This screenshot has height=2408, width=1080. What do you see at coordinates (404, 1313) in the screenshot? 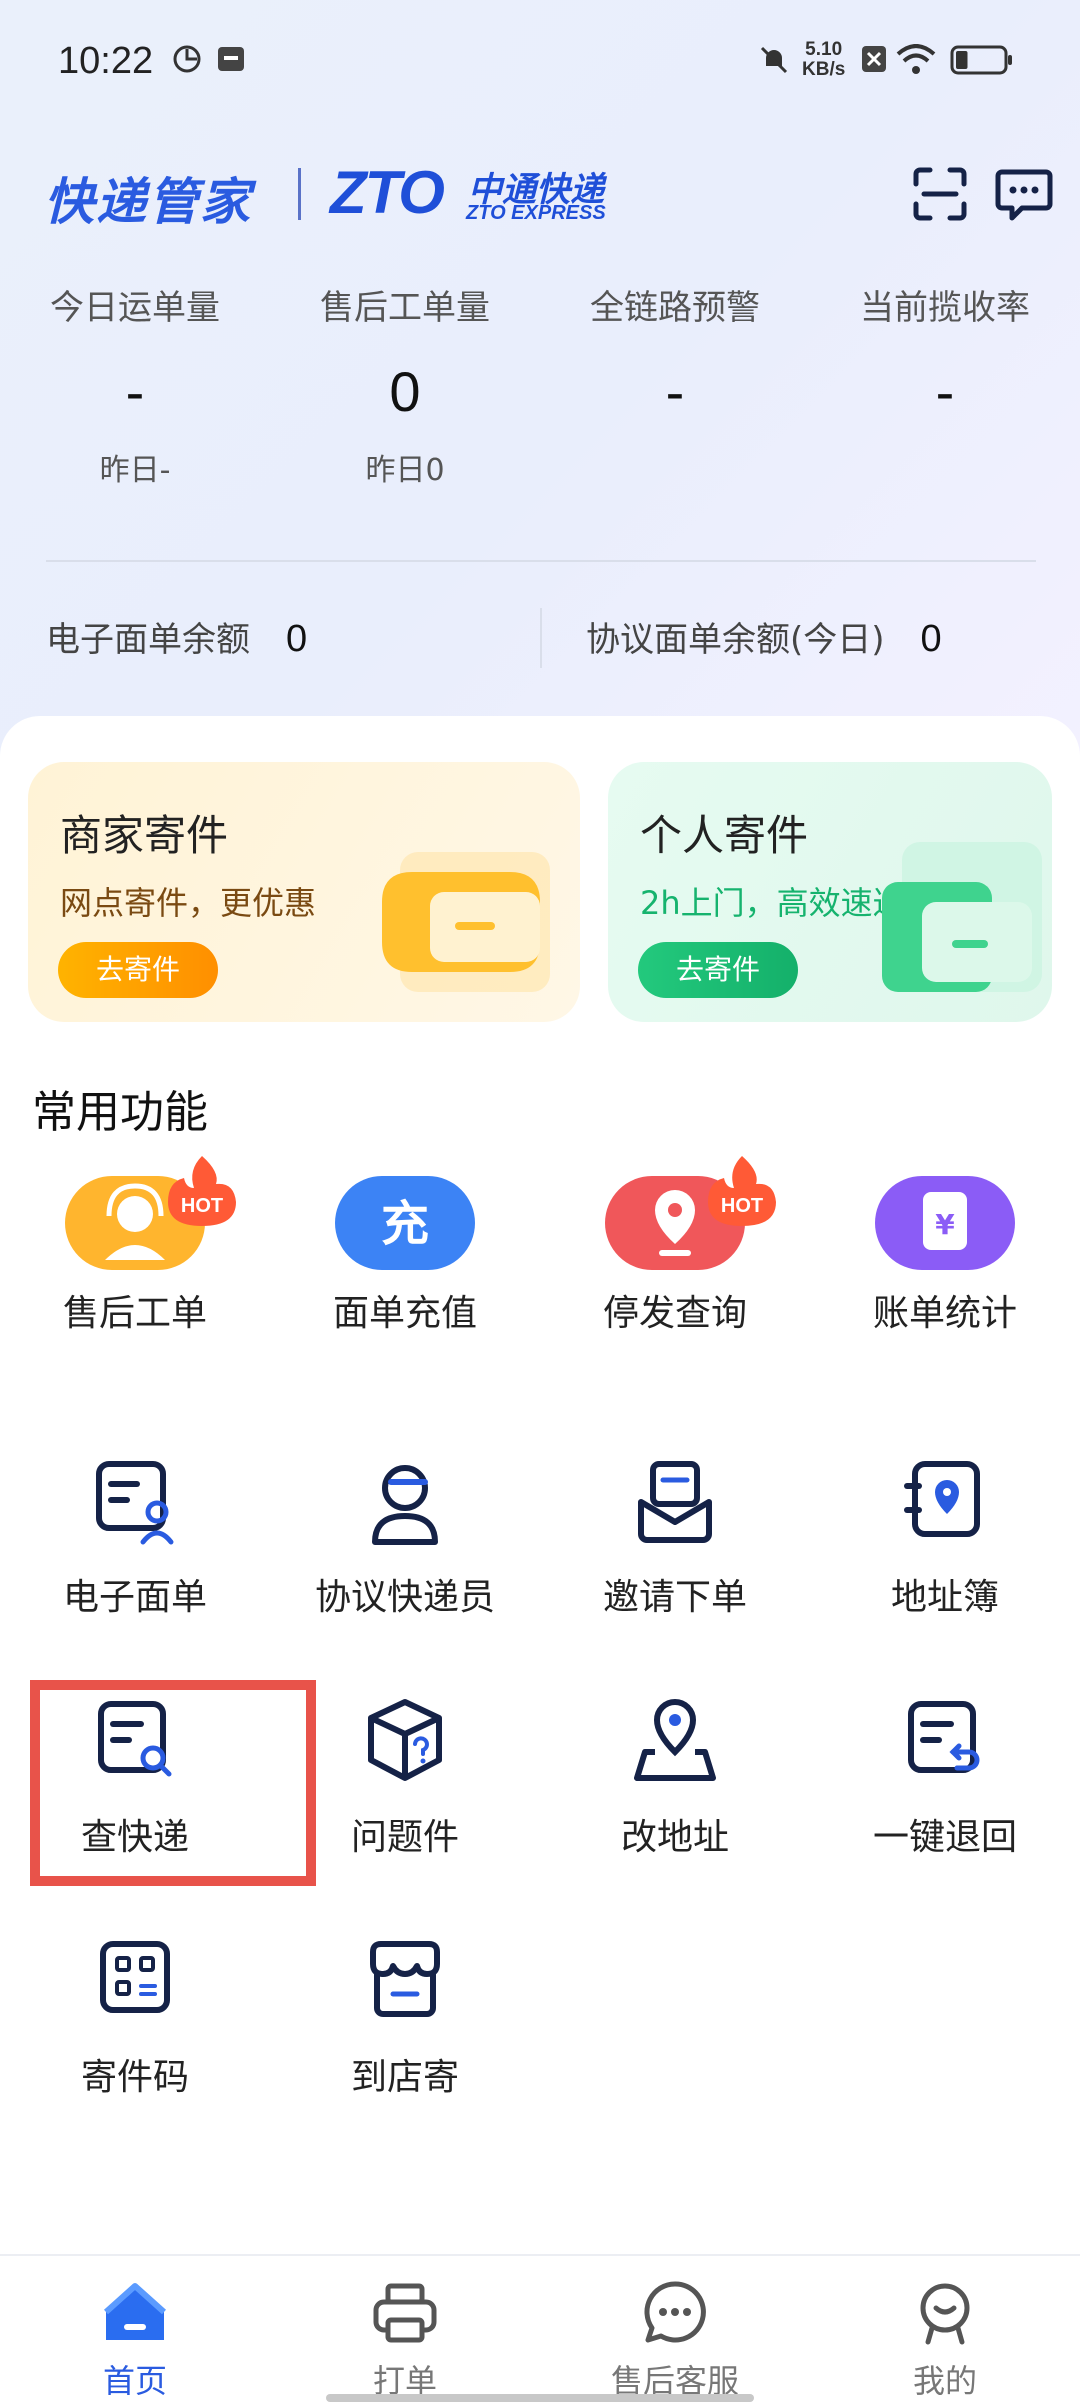
I see `grid-label: 面单充值` at bounding box center [404, 1313].